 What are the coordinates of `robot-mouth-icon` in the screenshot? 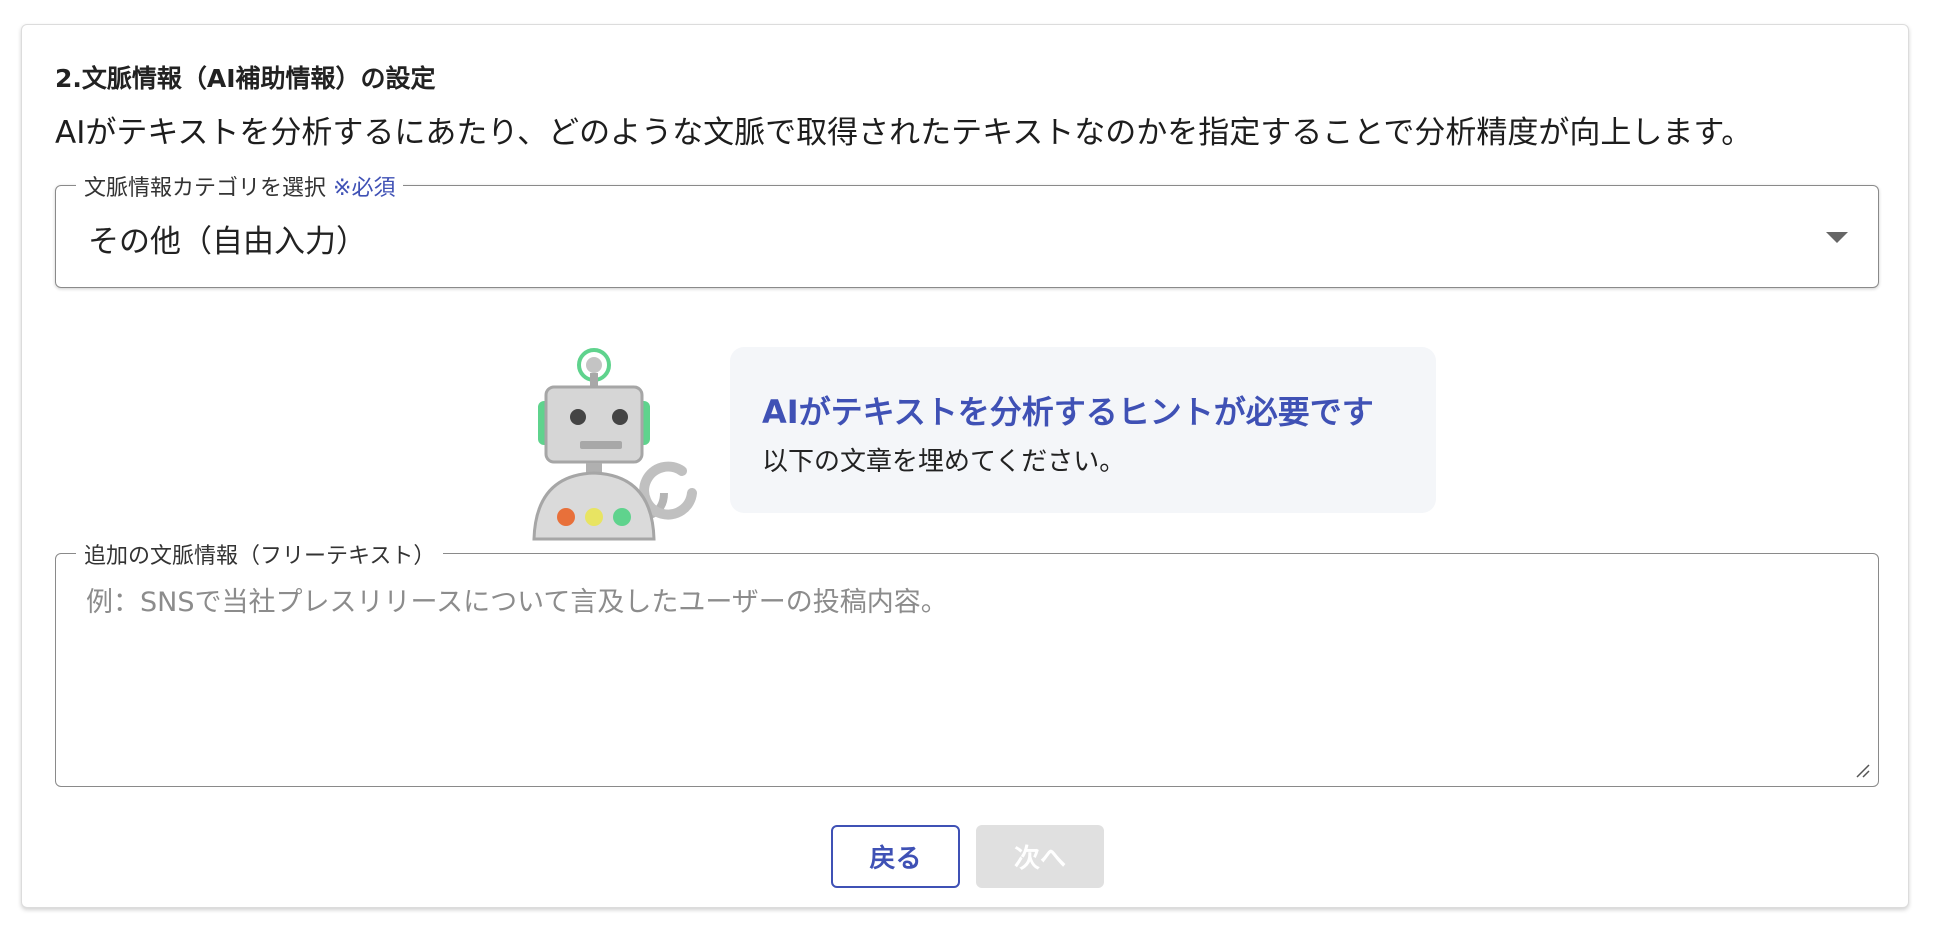 It's located at (601, 445).